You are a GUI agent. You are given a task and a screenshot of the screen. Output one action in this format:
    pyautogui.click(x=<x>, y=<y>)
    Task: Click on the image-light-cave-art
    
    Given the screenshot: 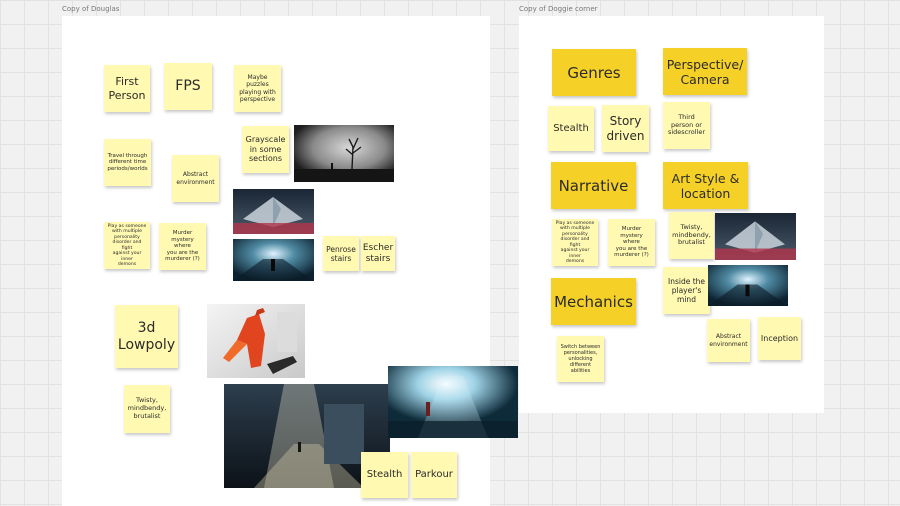 What is the action you would take?
    pyautogui.click(x=748, y=285)
    